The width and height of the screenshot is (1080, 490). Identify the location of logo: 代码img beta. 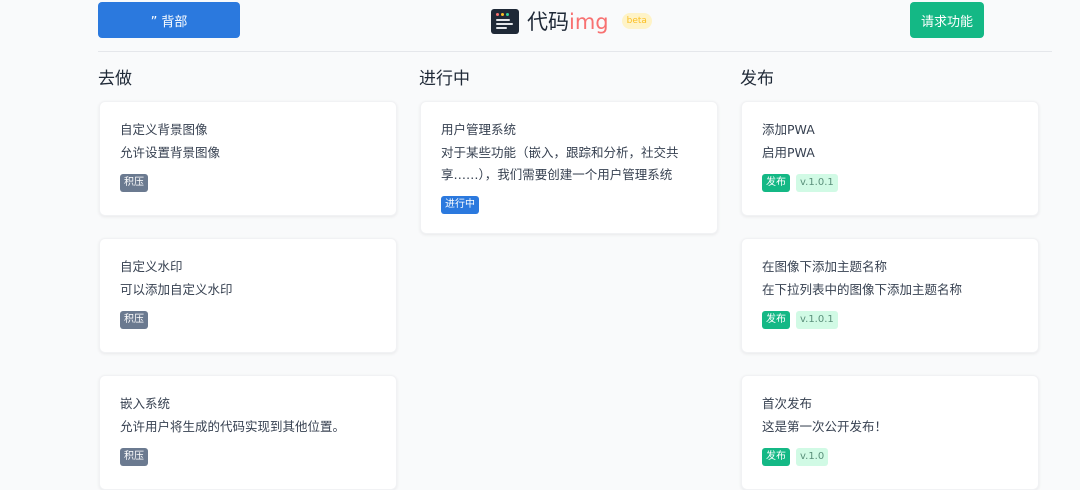
(571, 21).